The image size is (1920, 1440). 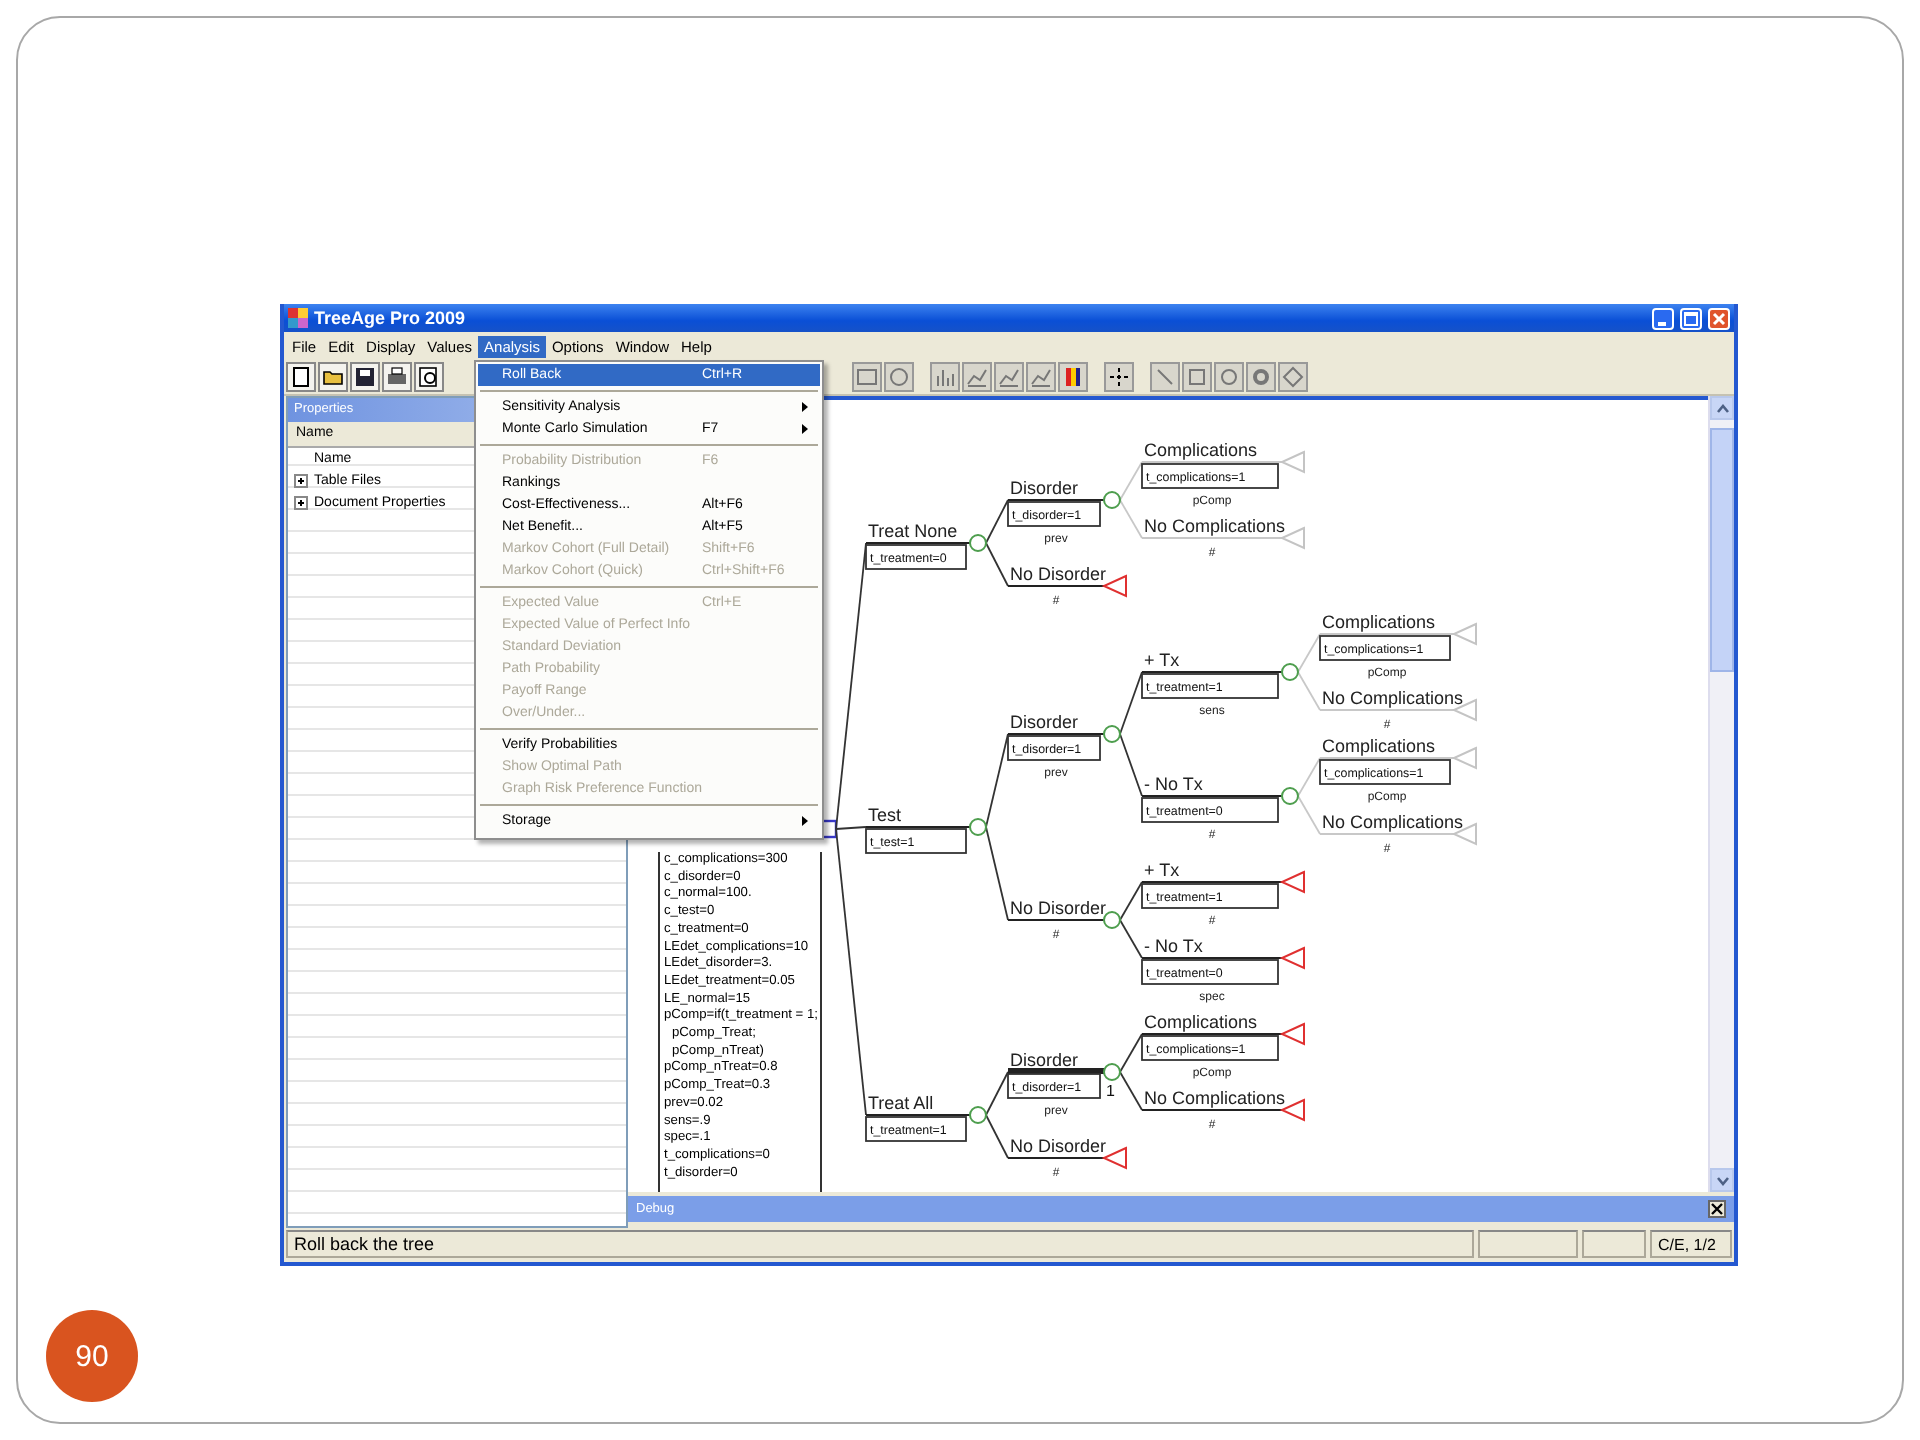 What do you see at coordinates (1261, 377) in the screenshot?
I see `ring-tool-icon` at bounding box center [1261, 377].